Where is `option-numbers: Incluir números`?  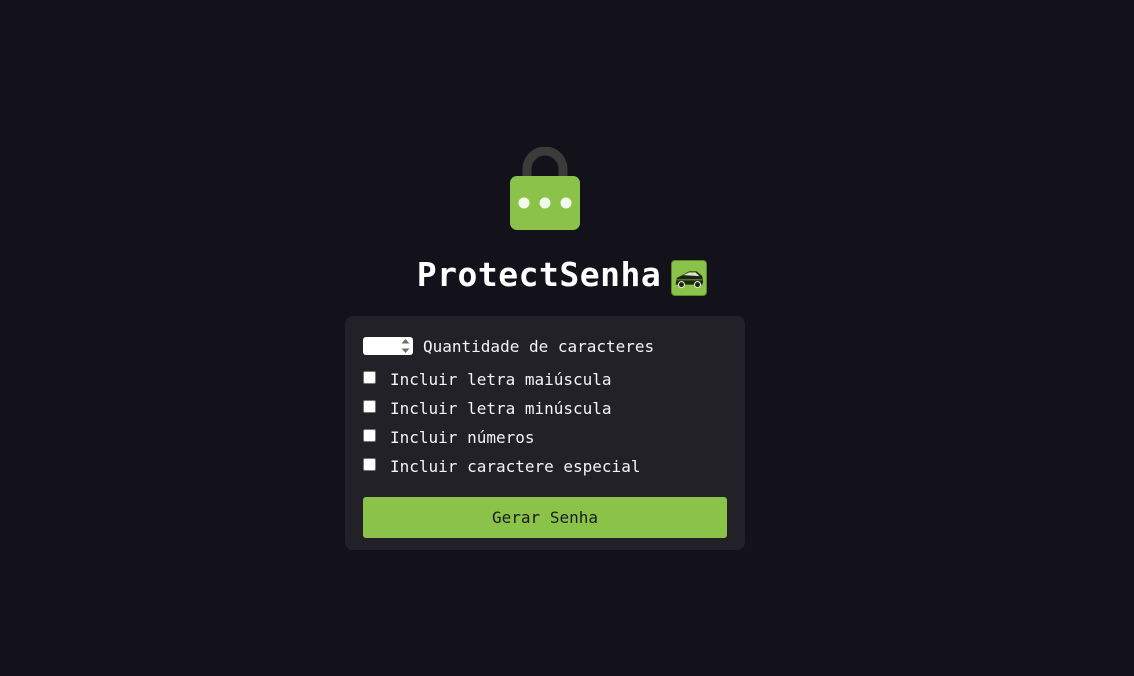
option-numbers: Incluir números is located at coordinates (545, 437).